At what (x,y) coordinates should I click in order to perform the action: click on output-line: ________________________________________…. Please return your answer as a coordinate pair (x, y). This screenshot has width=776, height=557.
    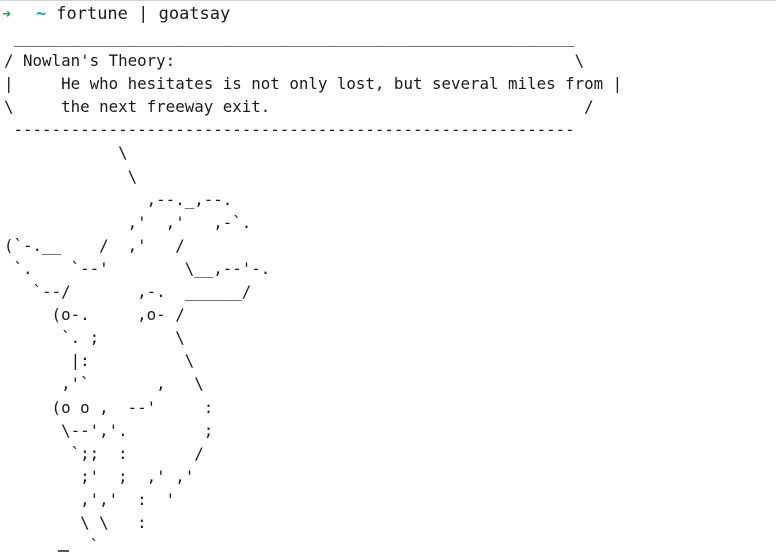
    Looking at the image, I should click on (289, 37).